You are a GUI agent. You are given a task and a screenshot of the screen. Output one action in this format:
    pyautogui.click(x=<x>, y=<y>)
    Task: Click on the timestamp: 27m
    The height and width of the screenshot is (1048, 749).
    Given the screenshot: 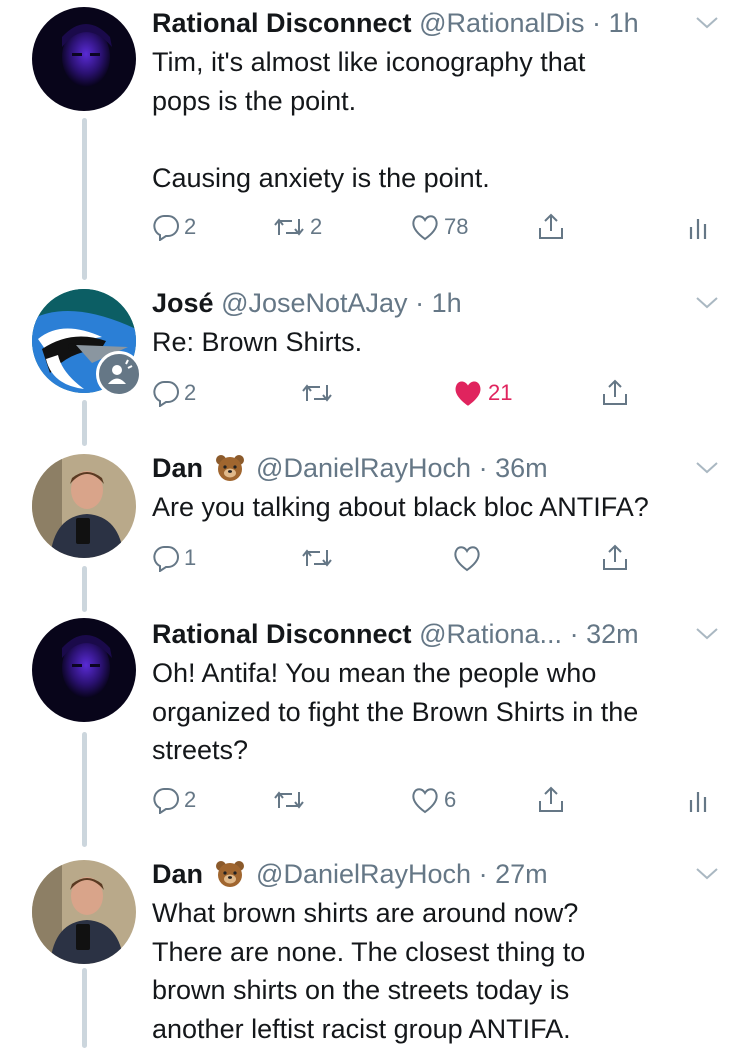 What is the action you would take?
    pyautogui.click(x=521, y=874)
    